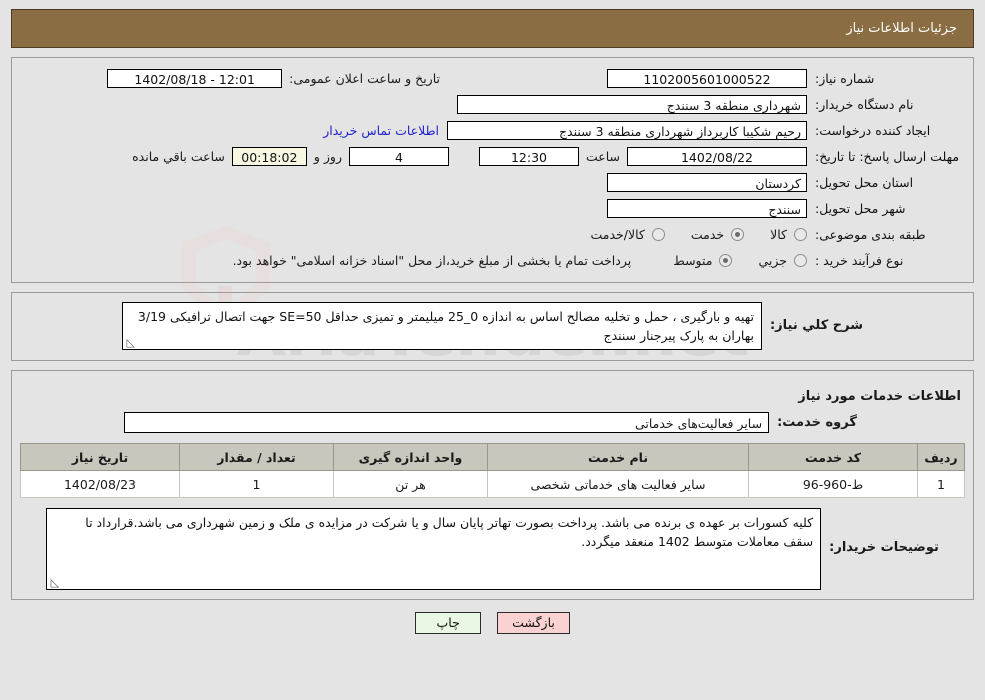  Describe the element at coordinates (833, 484) in the screenshot. I see `cell-service-code: ط-960-96` at that location.